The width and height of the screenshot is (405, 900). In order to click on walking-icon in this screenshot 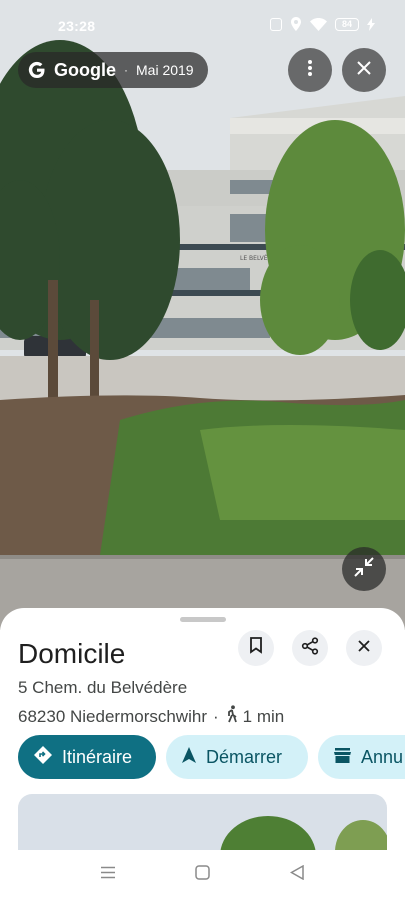, I will do `click(232, 716)`.